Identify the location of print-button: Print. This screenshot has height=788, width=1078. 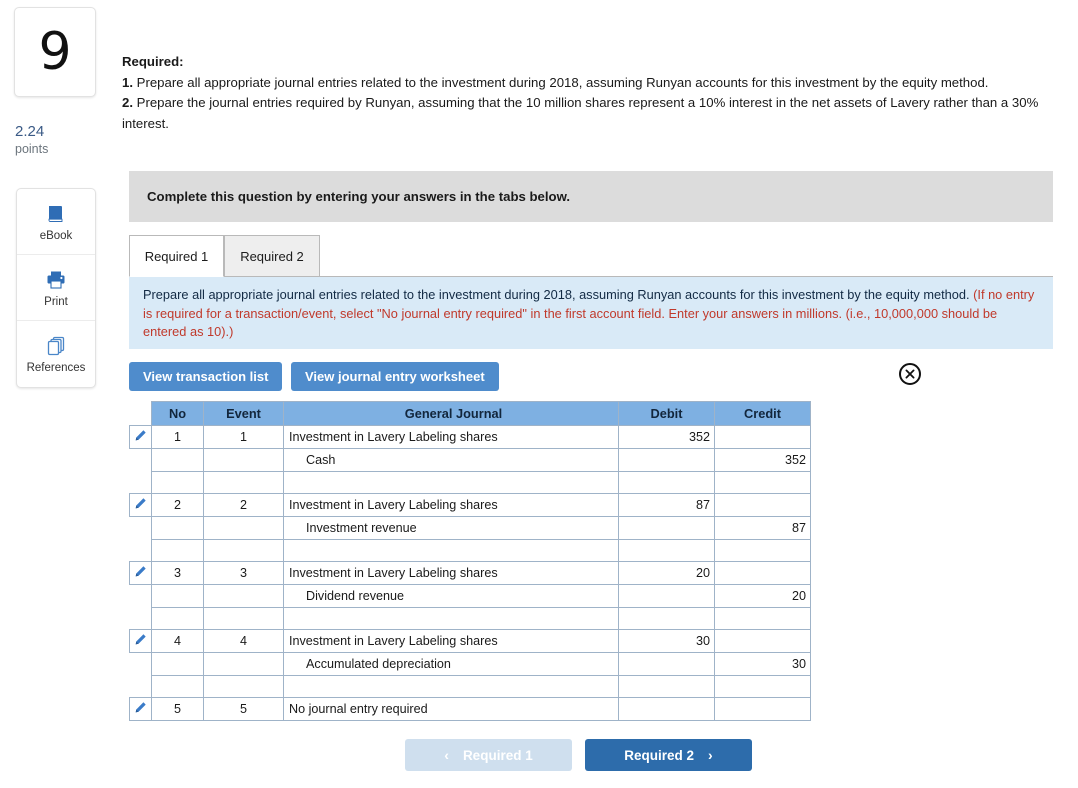
(56, 288).